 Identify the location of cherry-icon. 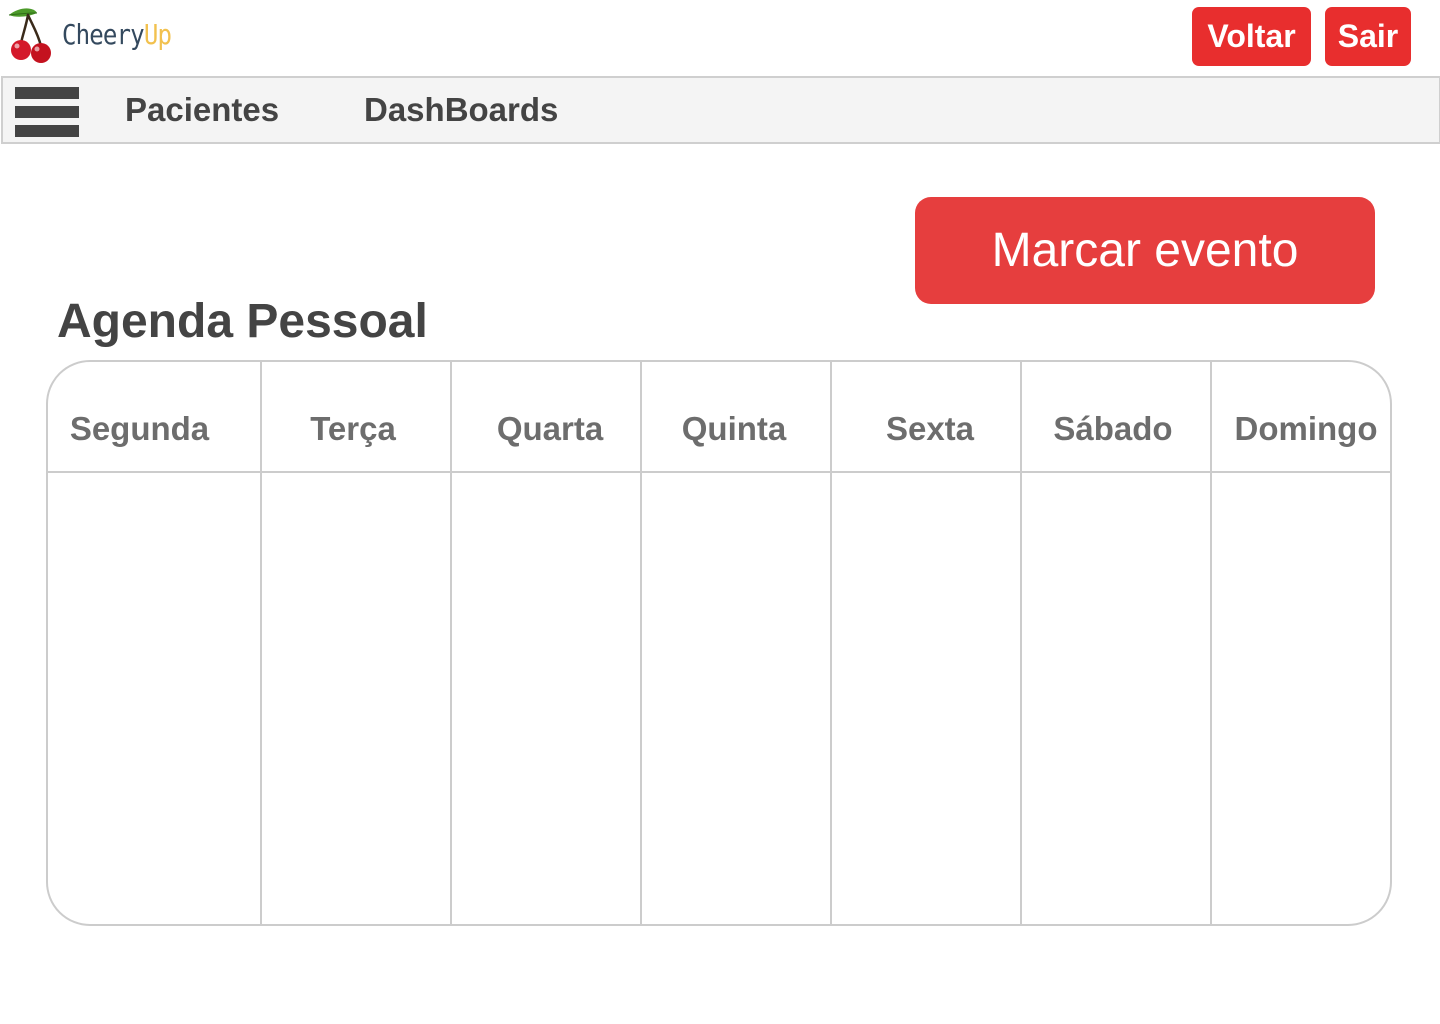
(29, 35).